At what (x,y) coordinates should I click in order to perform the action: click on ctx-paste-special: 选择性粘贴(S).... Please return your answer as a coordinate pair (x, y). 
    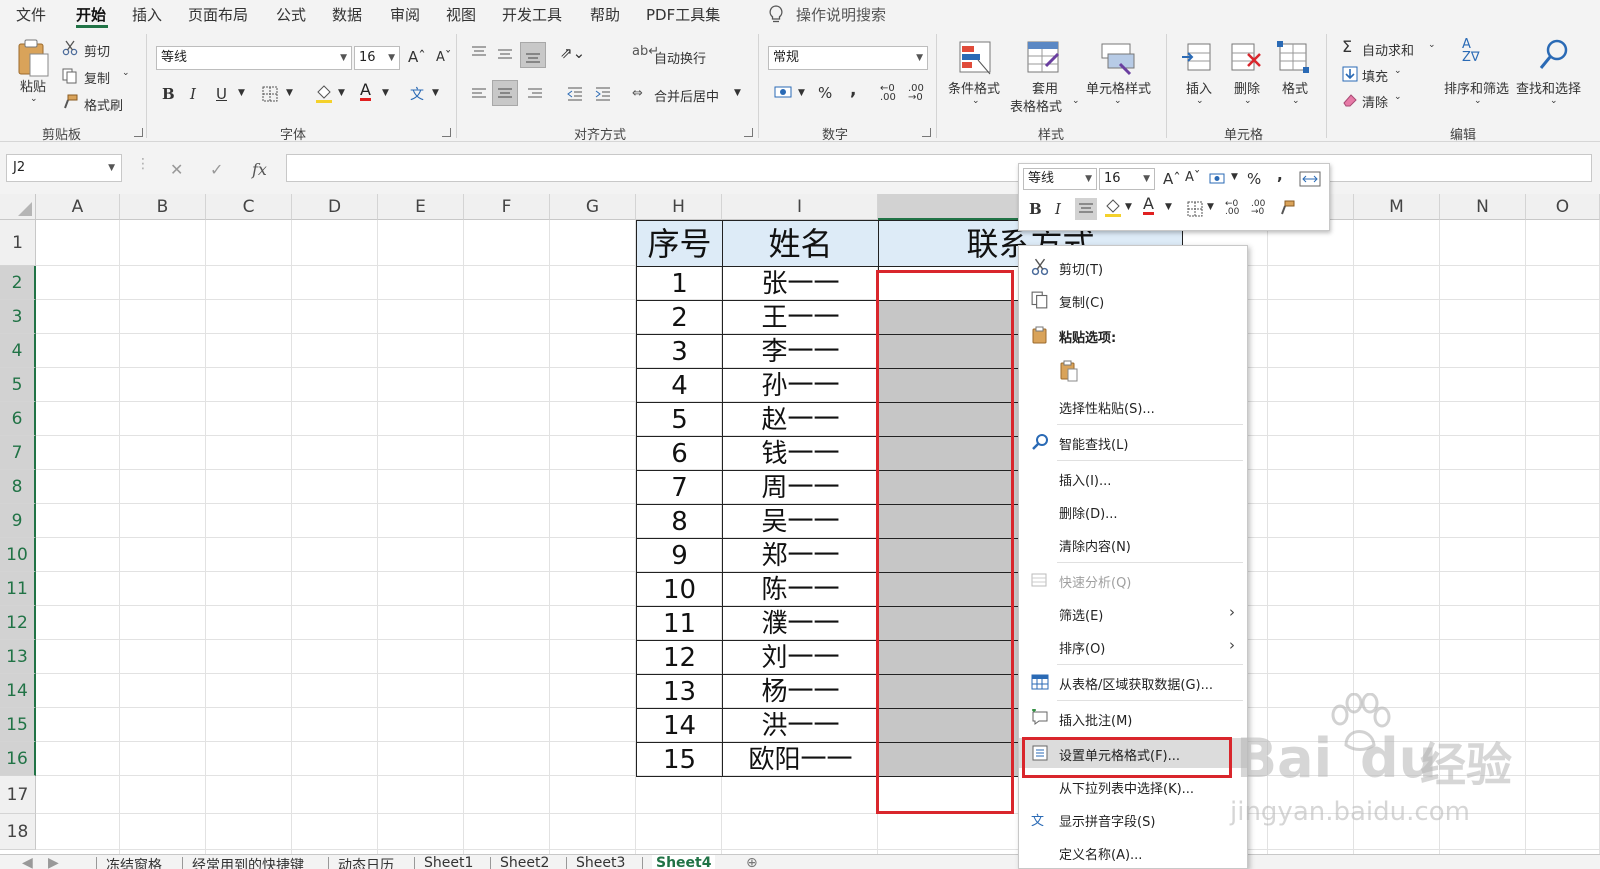
    Looking at the image, I should click on (1133, 406).